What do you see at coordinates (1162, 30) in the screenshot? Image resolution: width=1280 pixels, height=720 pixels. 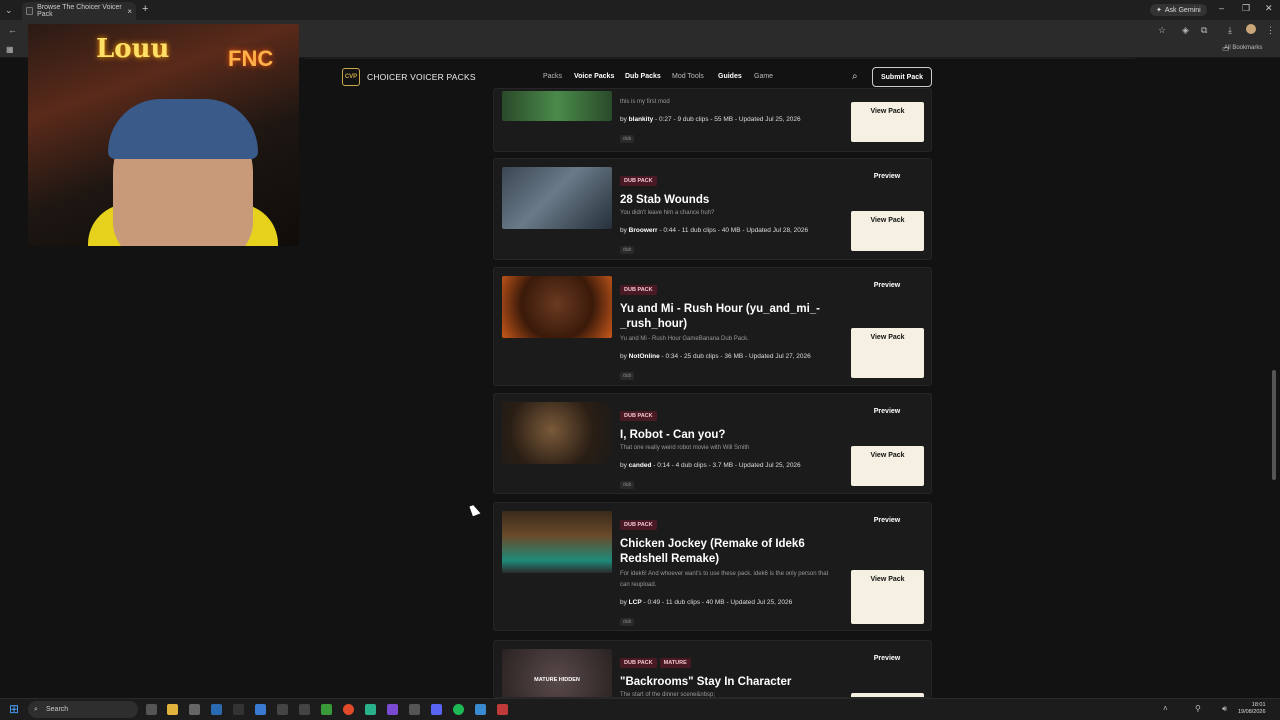 I see `bookmark-star-icon: ☆` at bounding box center [1162, 30].